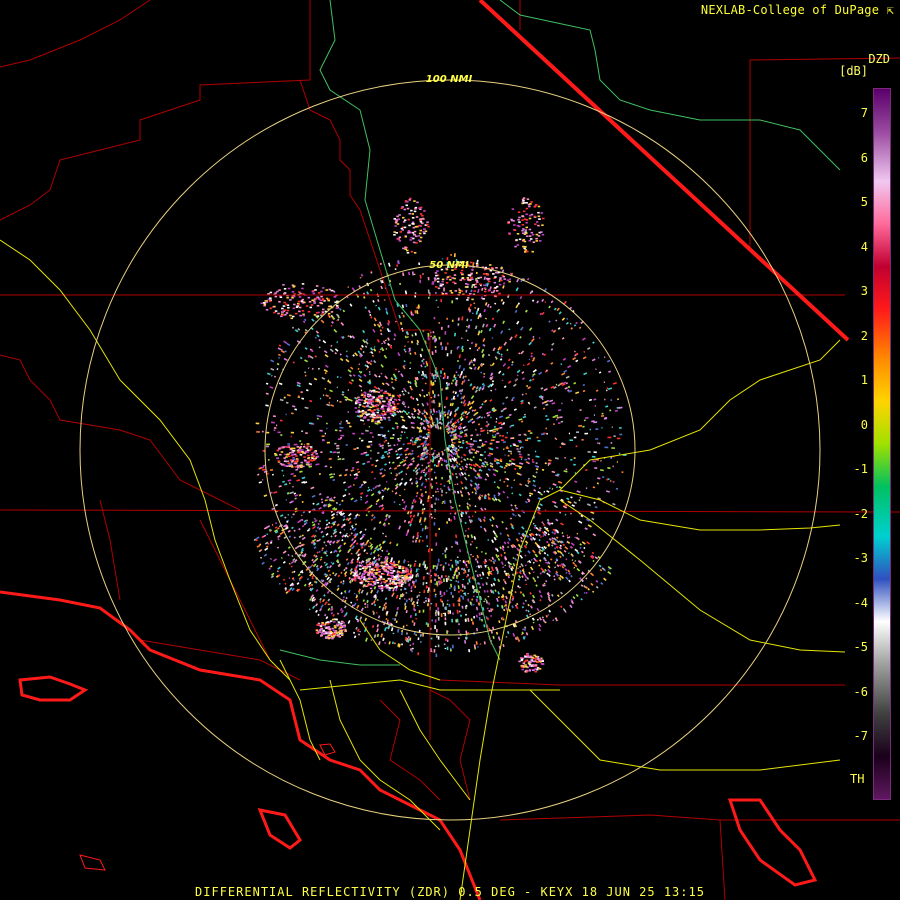 The image size is (900, 900). Describe the element at coordinates (864, 113) in the screenshot. I see `color-scale-tick: 7` at that location.